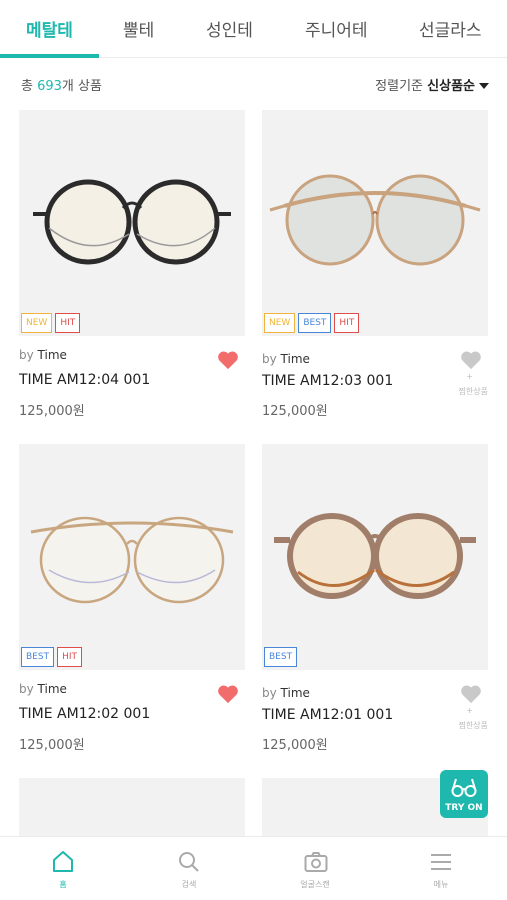 The width and height of the screenshot is (507, 900). Describe the element at coordinates (450, 28) in the screenshot. I see `tab-sunglasses: 선글라스` at that location.